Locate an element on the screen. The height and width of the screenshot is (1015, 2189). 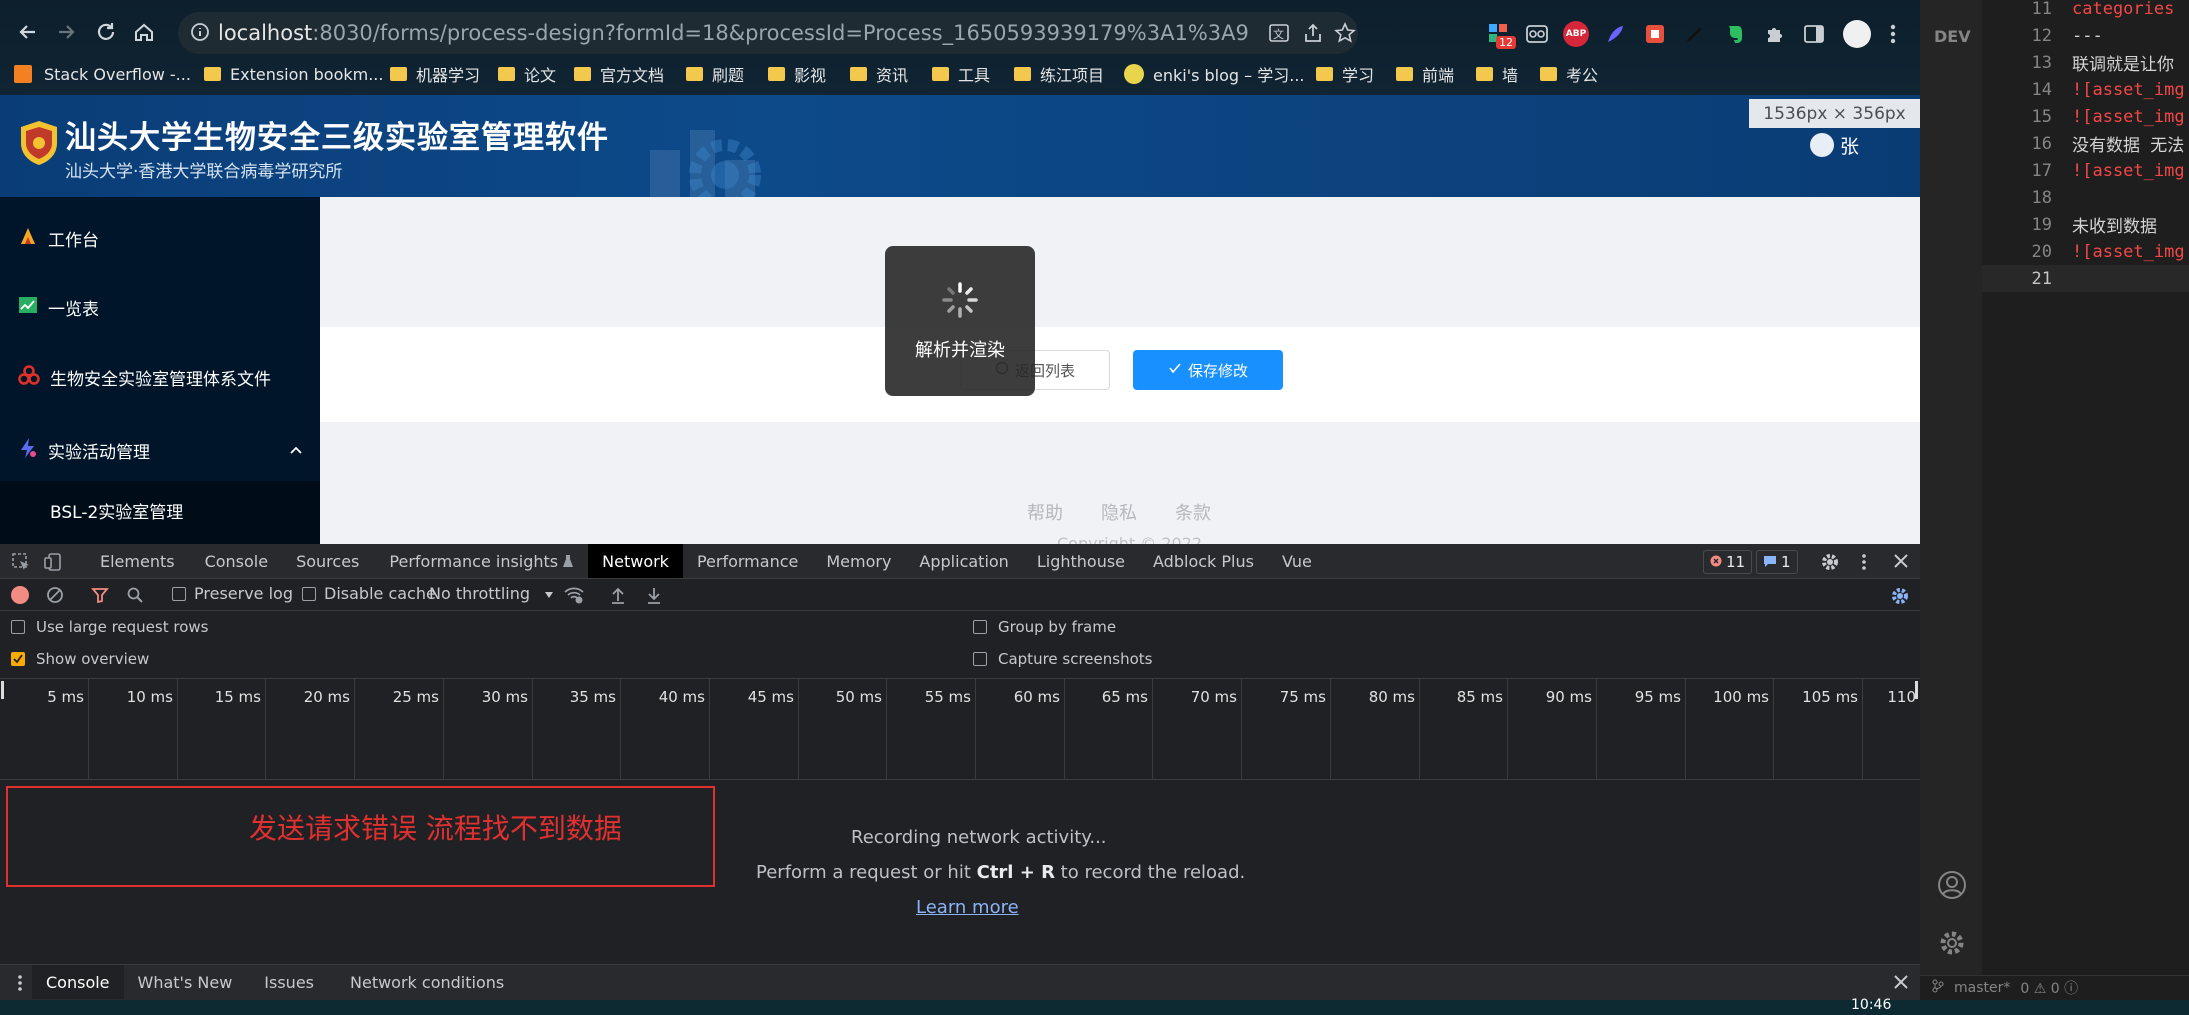
bookmark-star-icon is located at coordinates (1345, 35).